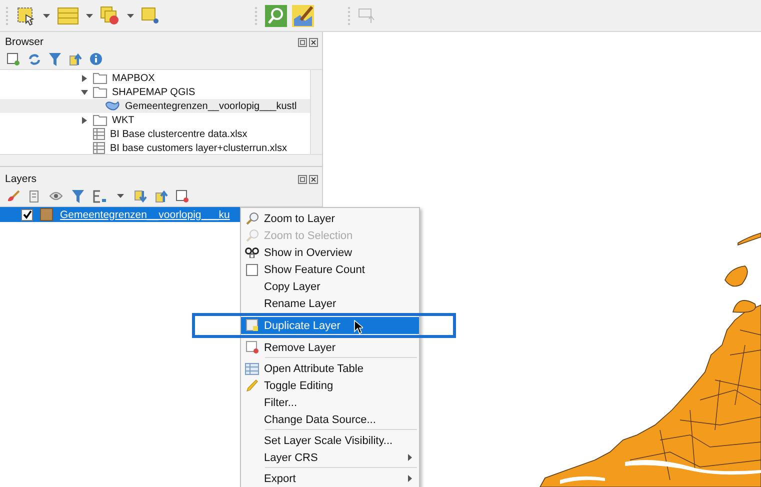 The height and width of the screenshot is (487, 761). What do you see at coordinates (21, 179) in the screenshot?
I see `panel-title: Layers` at bounding box center [21, 179].